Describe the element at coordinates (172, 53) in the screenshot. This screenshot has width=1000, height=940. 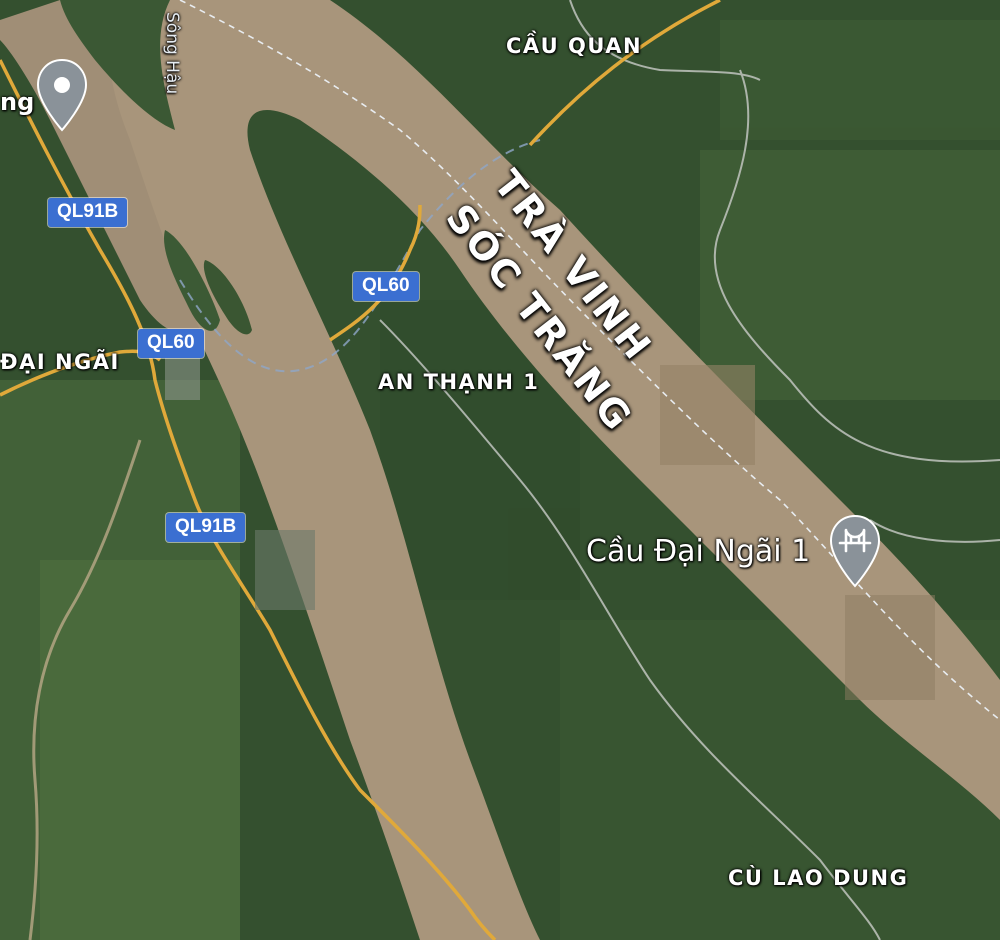
I see `river-label-song-hau: Sông Hậu` at that location.